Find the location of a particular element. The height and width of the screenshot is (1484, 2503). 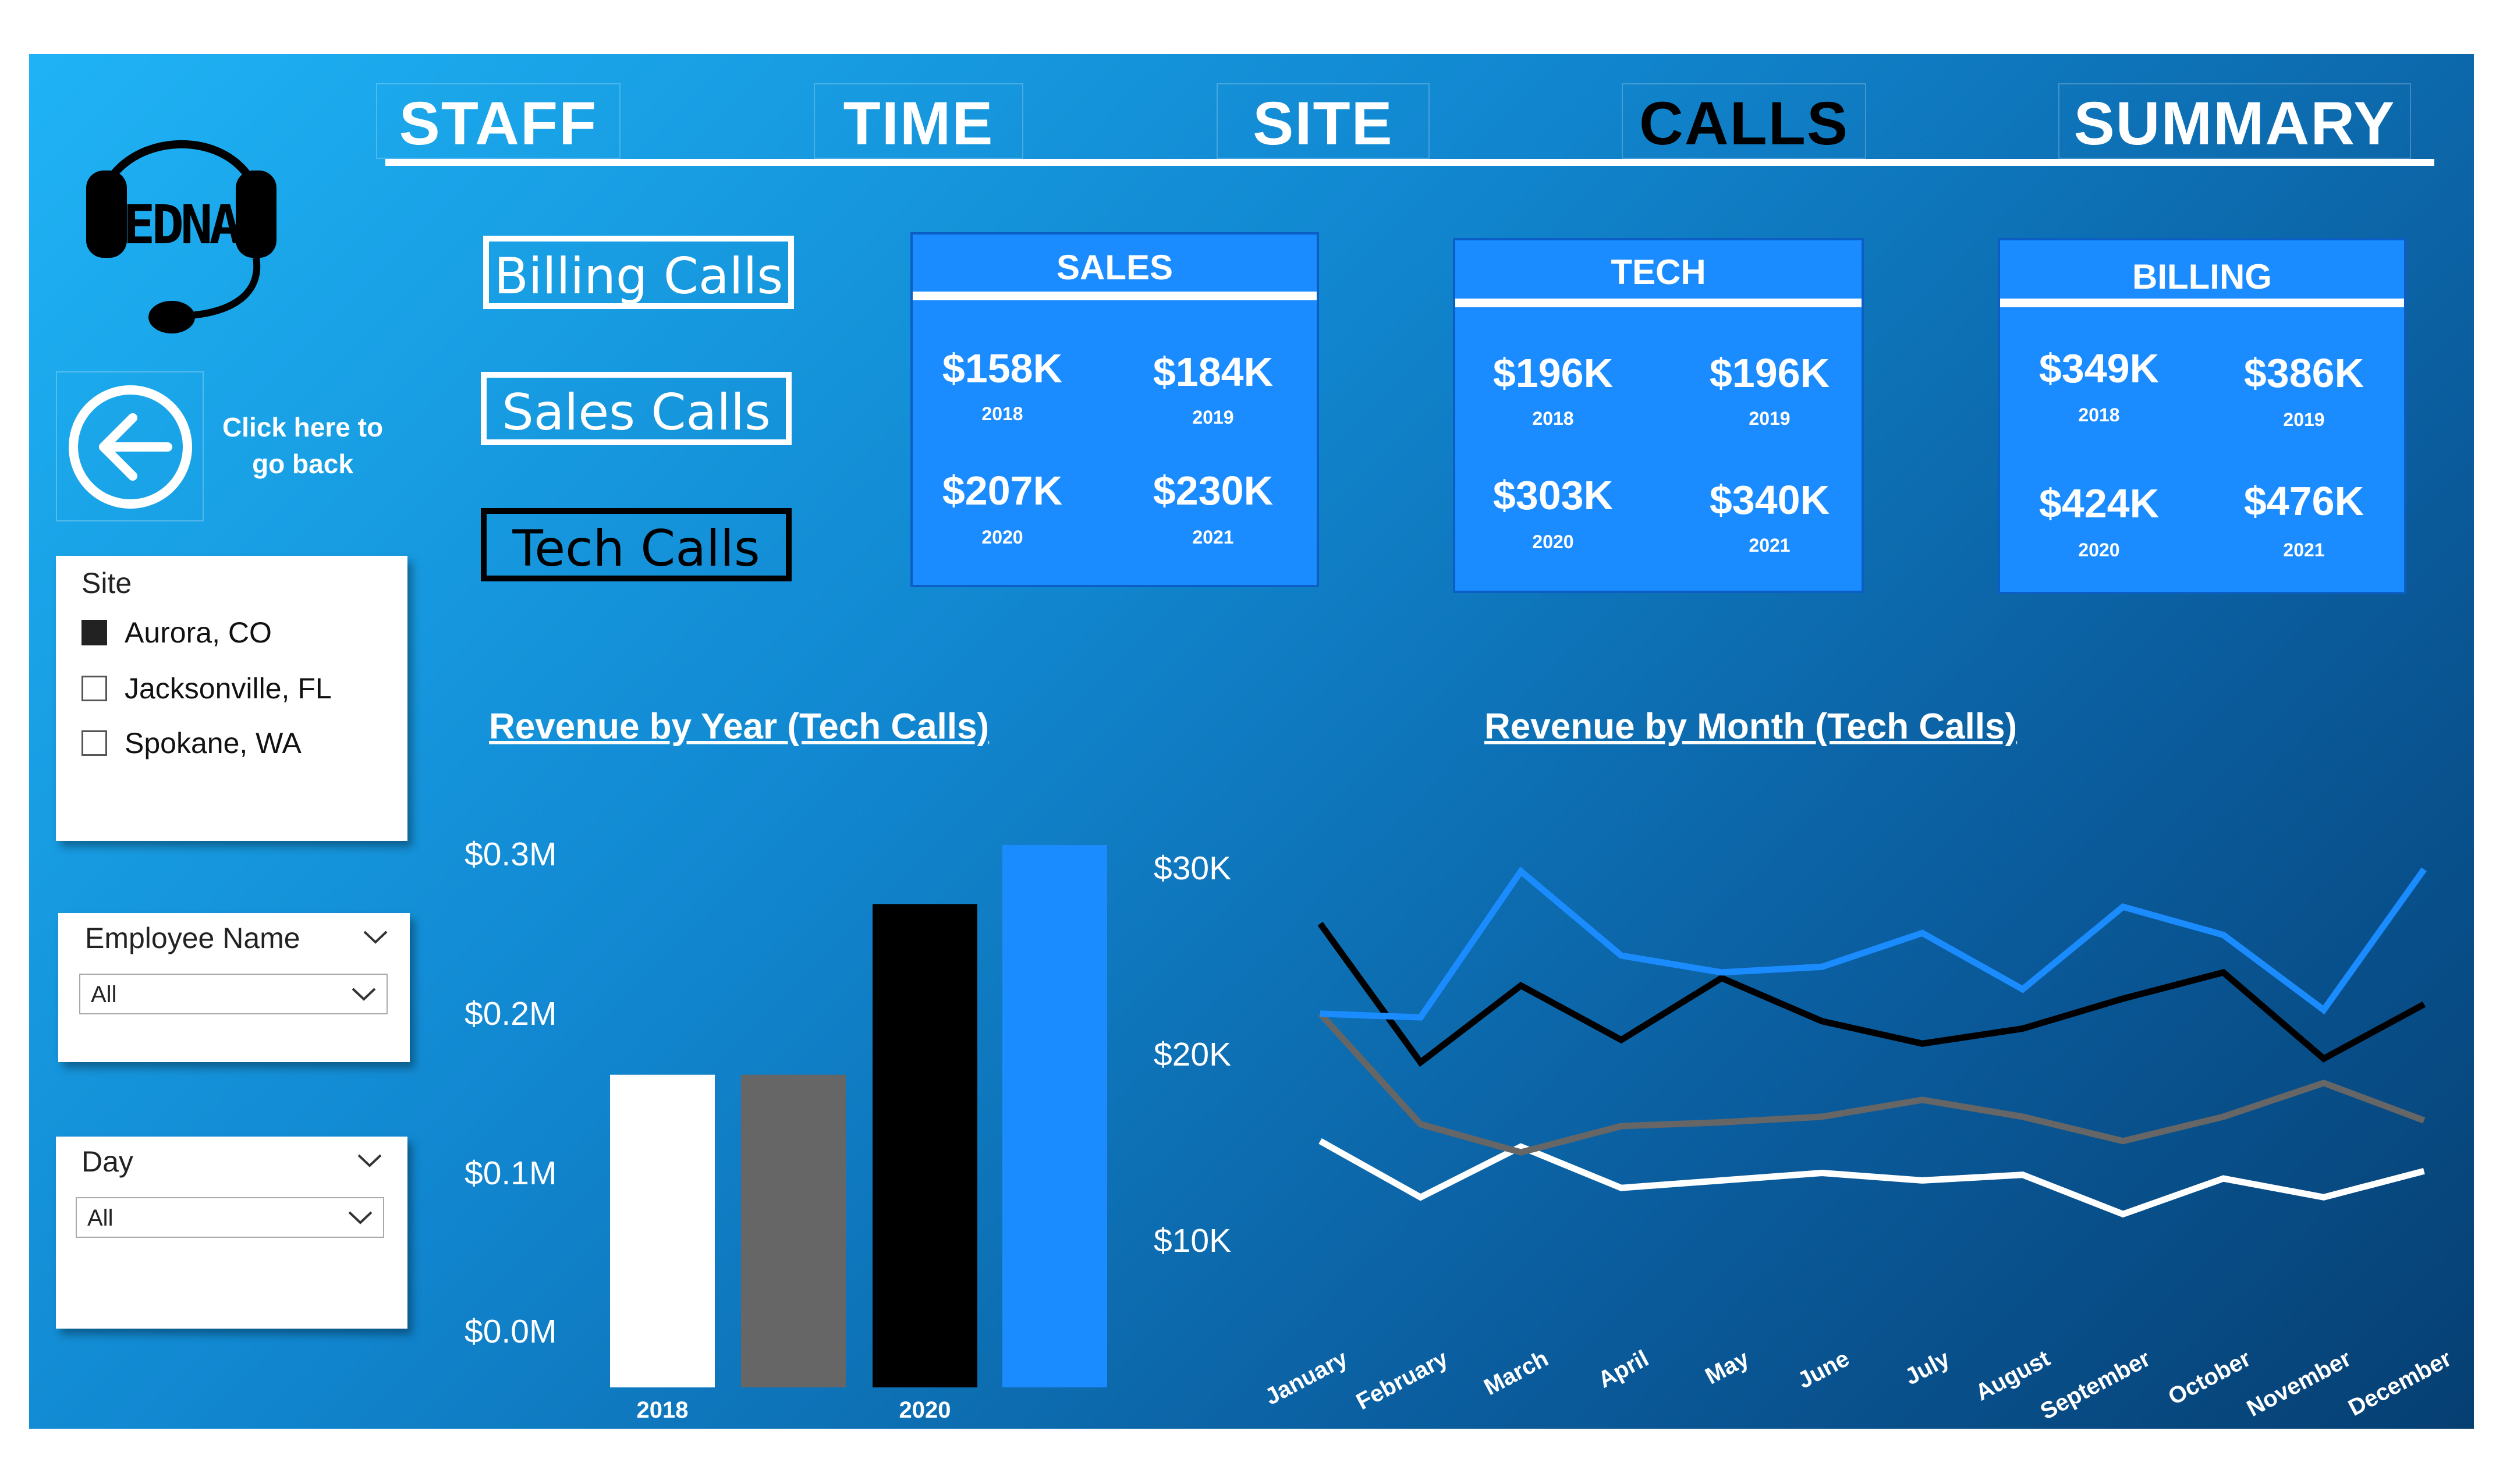

day-slicer: Day All is located at coordinates (231, 1233).